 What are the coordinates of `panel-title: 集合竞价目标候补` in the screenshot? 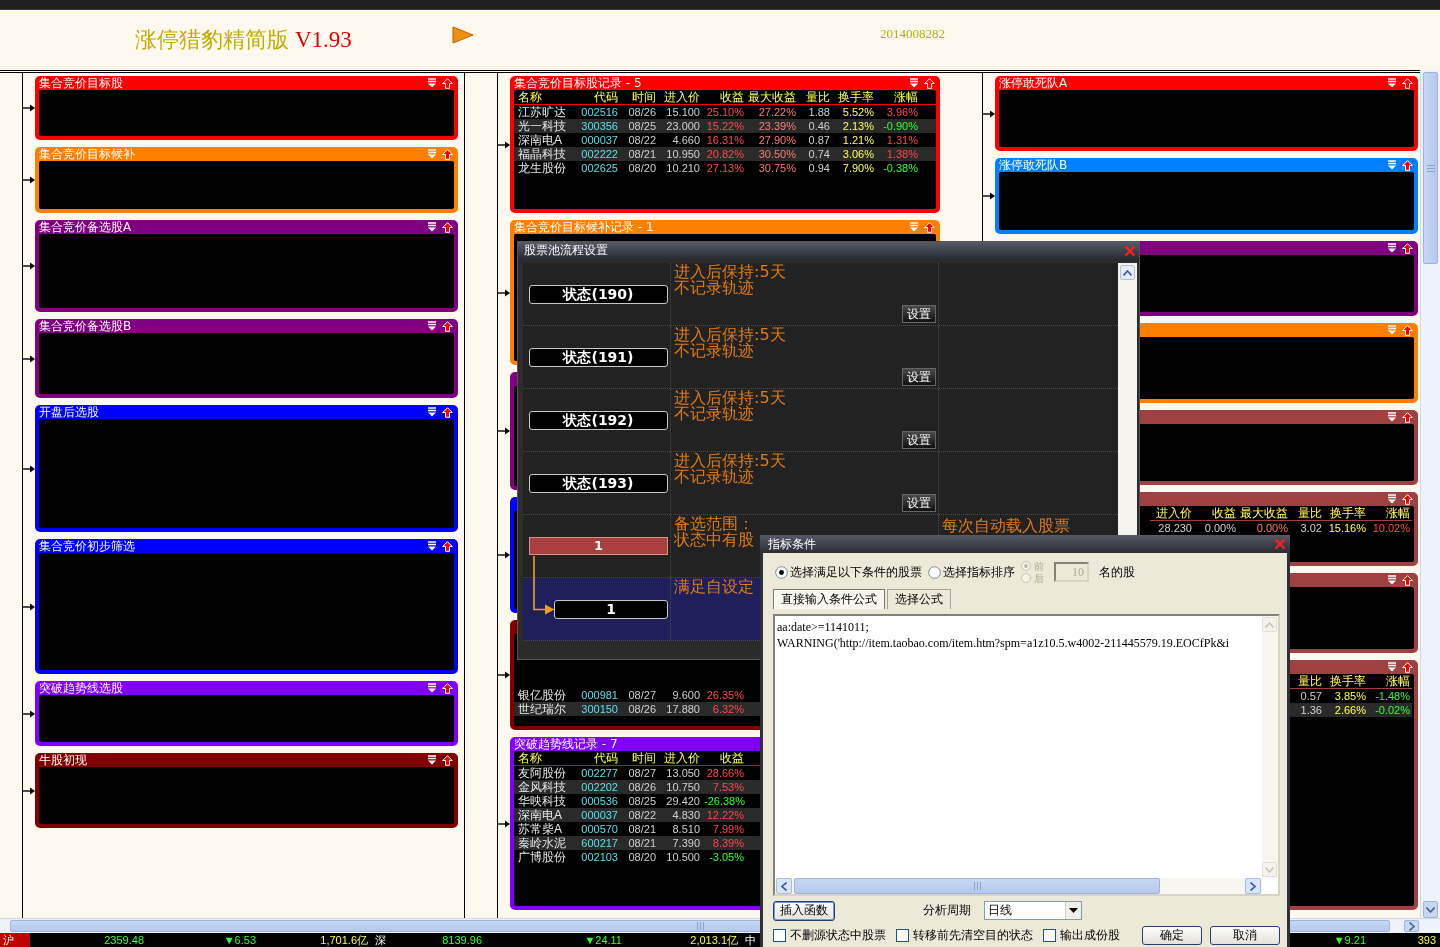 It's located at (87, 154).